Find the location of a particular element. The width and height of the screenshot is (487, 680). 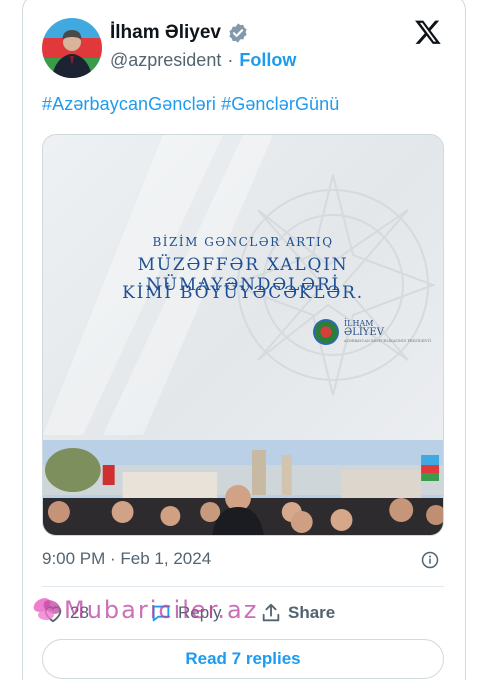

handle-row: @azpresident · Follow is located at coordinates (203, 60).